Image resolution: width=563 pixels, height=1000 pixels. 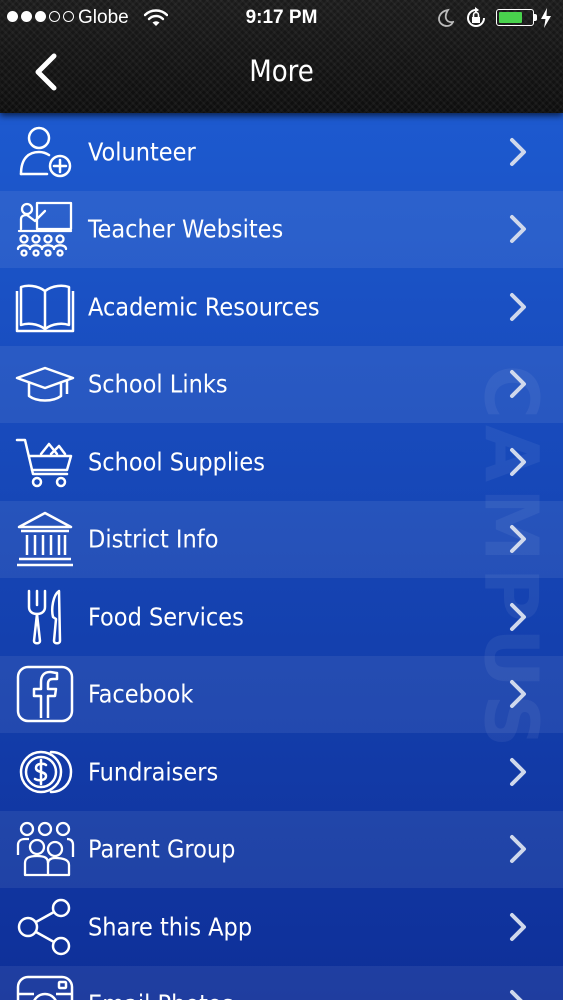 What do you see at coordinates (281, 462) in the screenshot?
I see `menu-item-school-supplies: School Supplies` at bounding box center [281, 462].